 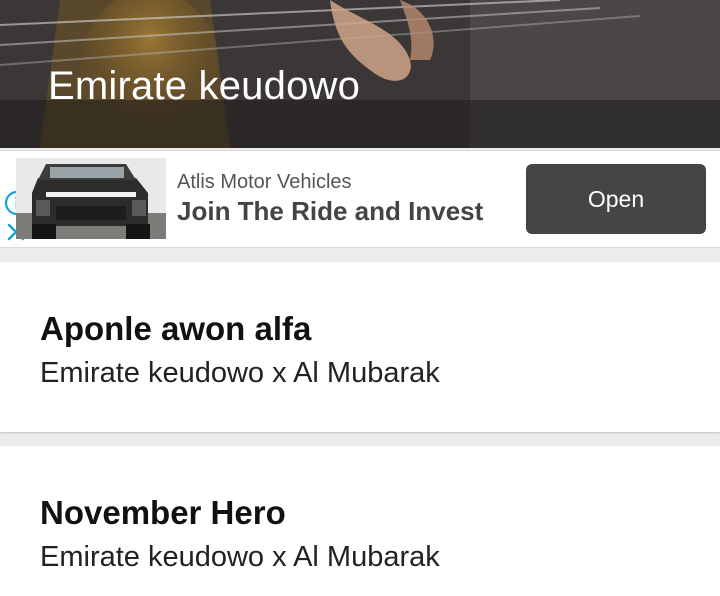 I want to click on page-title: Emirate keudowo, so click(x=204, y=86).